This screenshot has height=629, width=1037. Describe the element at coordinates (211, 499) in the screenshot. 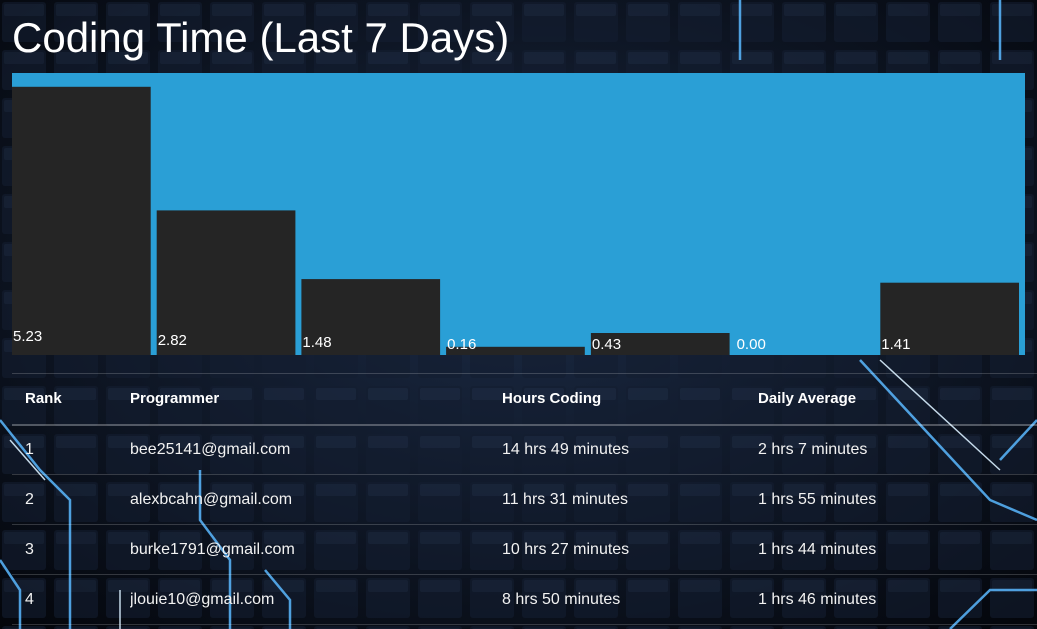

I see `programmer-cell: alexbcahn@gmail.com` at that location.